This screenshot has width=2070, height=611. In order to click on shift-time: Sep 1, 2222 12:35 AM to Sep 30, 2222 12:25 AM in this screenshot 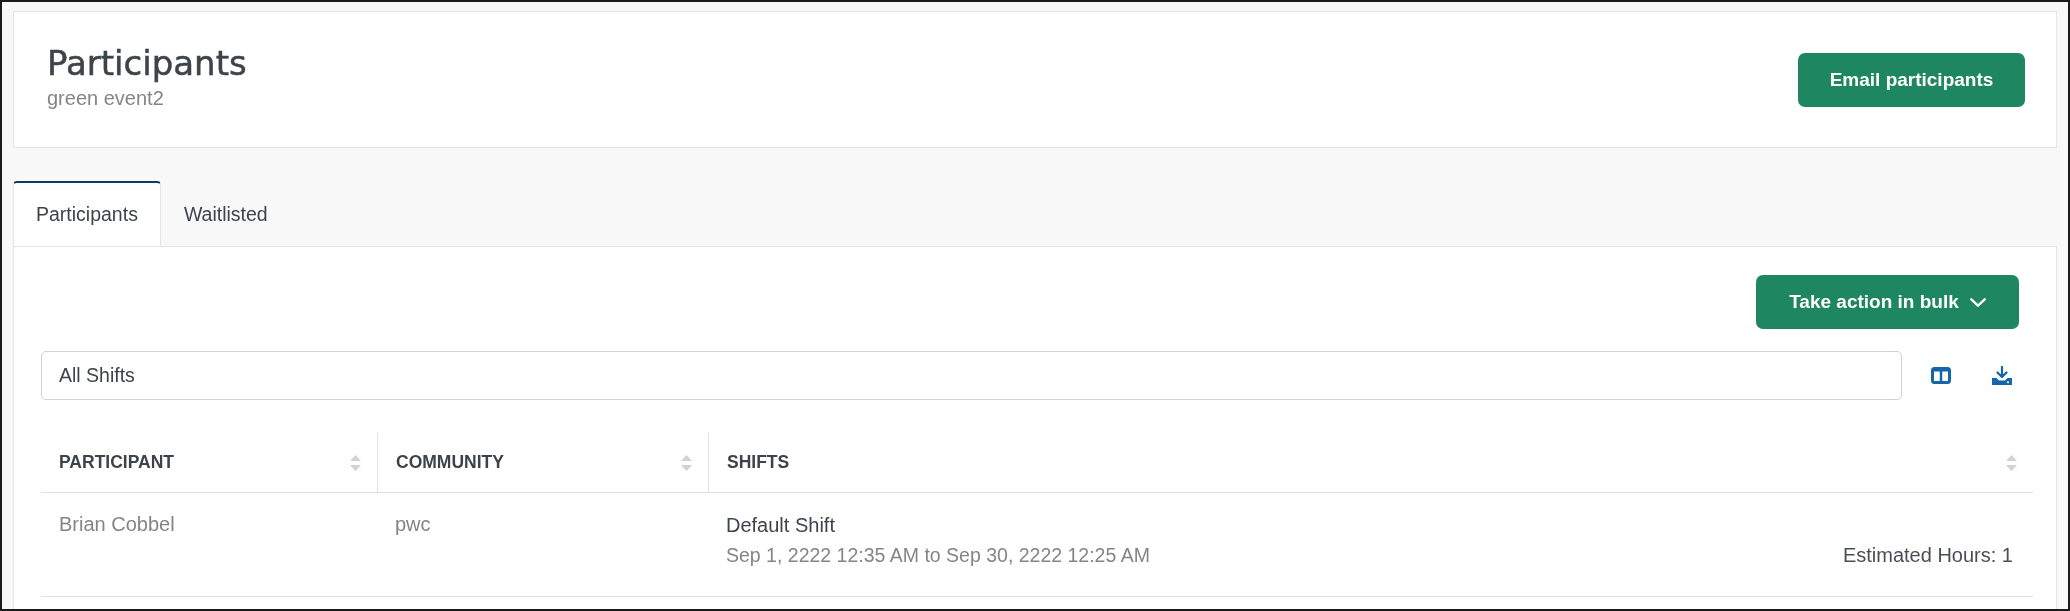, I will do `click(938, 555)`.